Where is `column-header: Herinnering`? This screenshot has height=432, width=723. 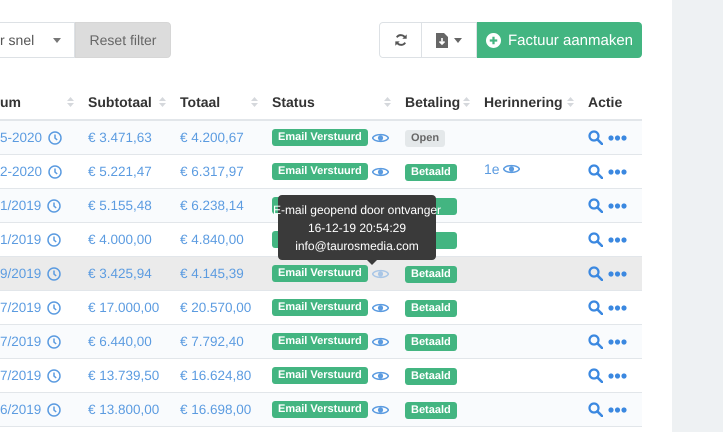
column-header: Herinnering is located at coordinates (523, 102).